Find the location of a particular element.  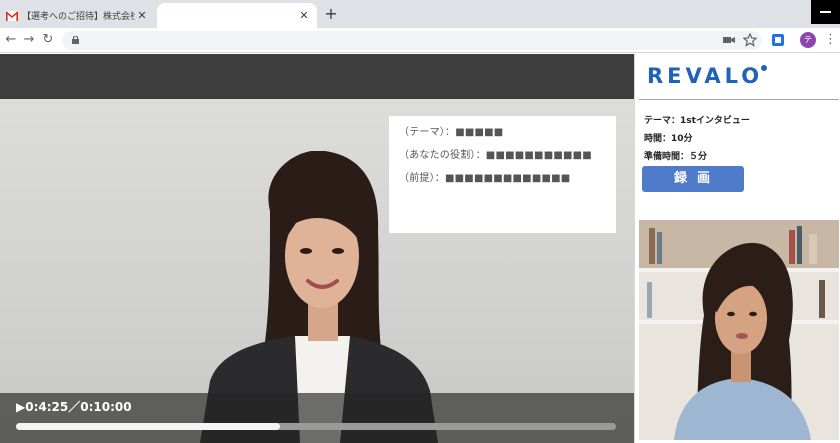

duration-label: 時間：10分 is located at coordinates (668, 139).